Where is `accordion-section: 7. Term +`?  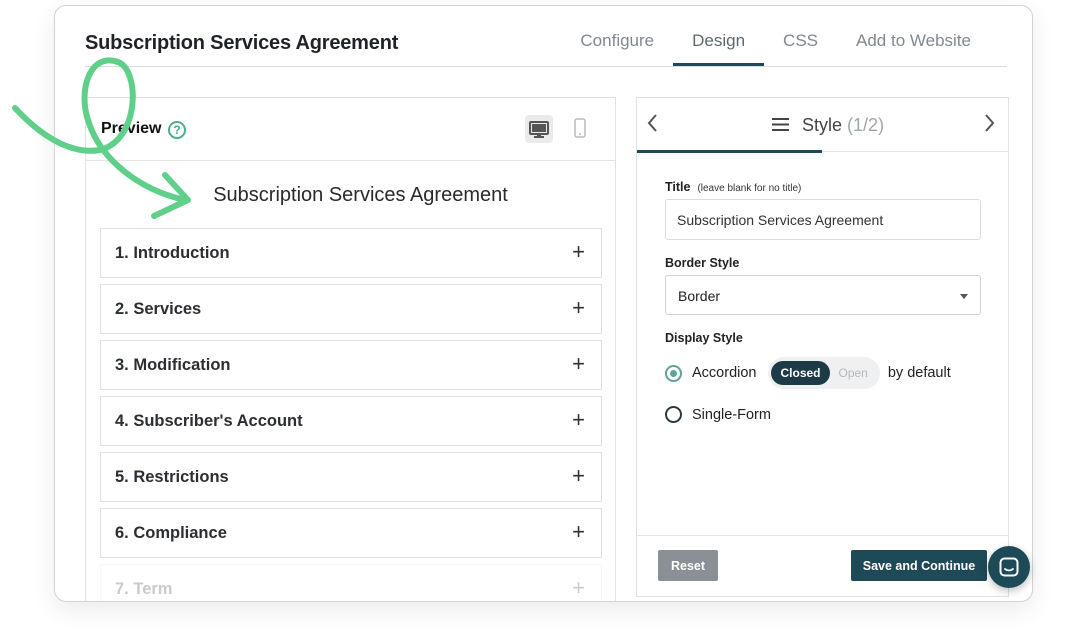
accordion-section: 7. Term + is located at coordinates (351, 582).